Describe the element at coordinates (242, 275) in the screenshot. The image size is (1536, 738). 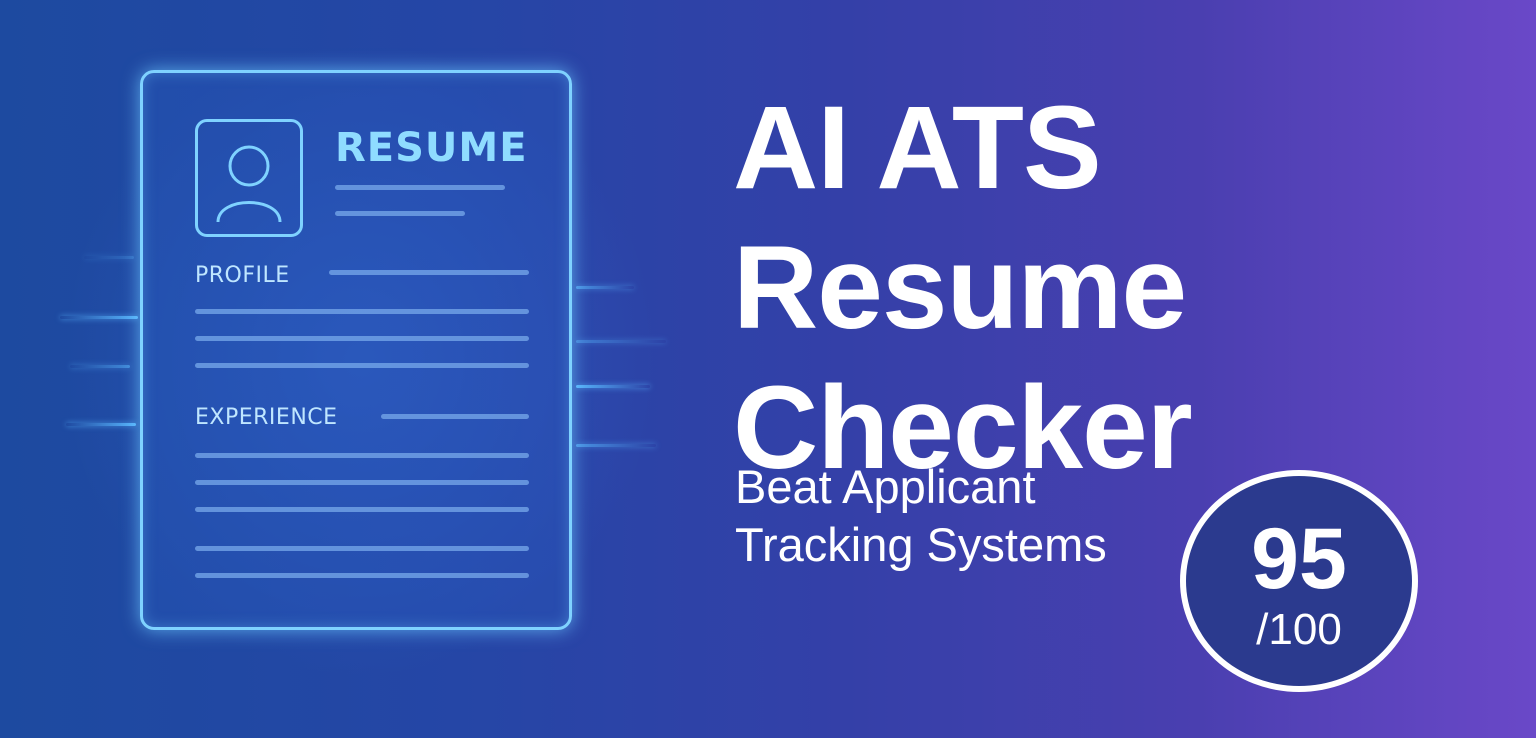
I see `profile-label: PROFILE` at that location.